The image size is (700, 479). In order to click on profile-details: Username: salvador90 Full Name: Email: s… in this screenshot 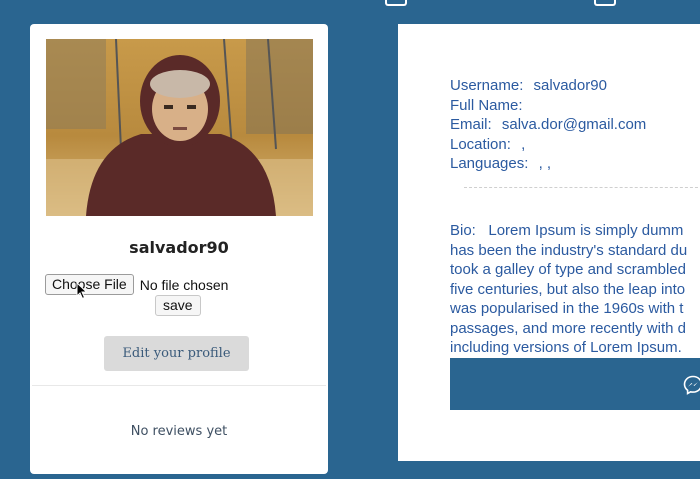, I will do `click(548, 125)`.